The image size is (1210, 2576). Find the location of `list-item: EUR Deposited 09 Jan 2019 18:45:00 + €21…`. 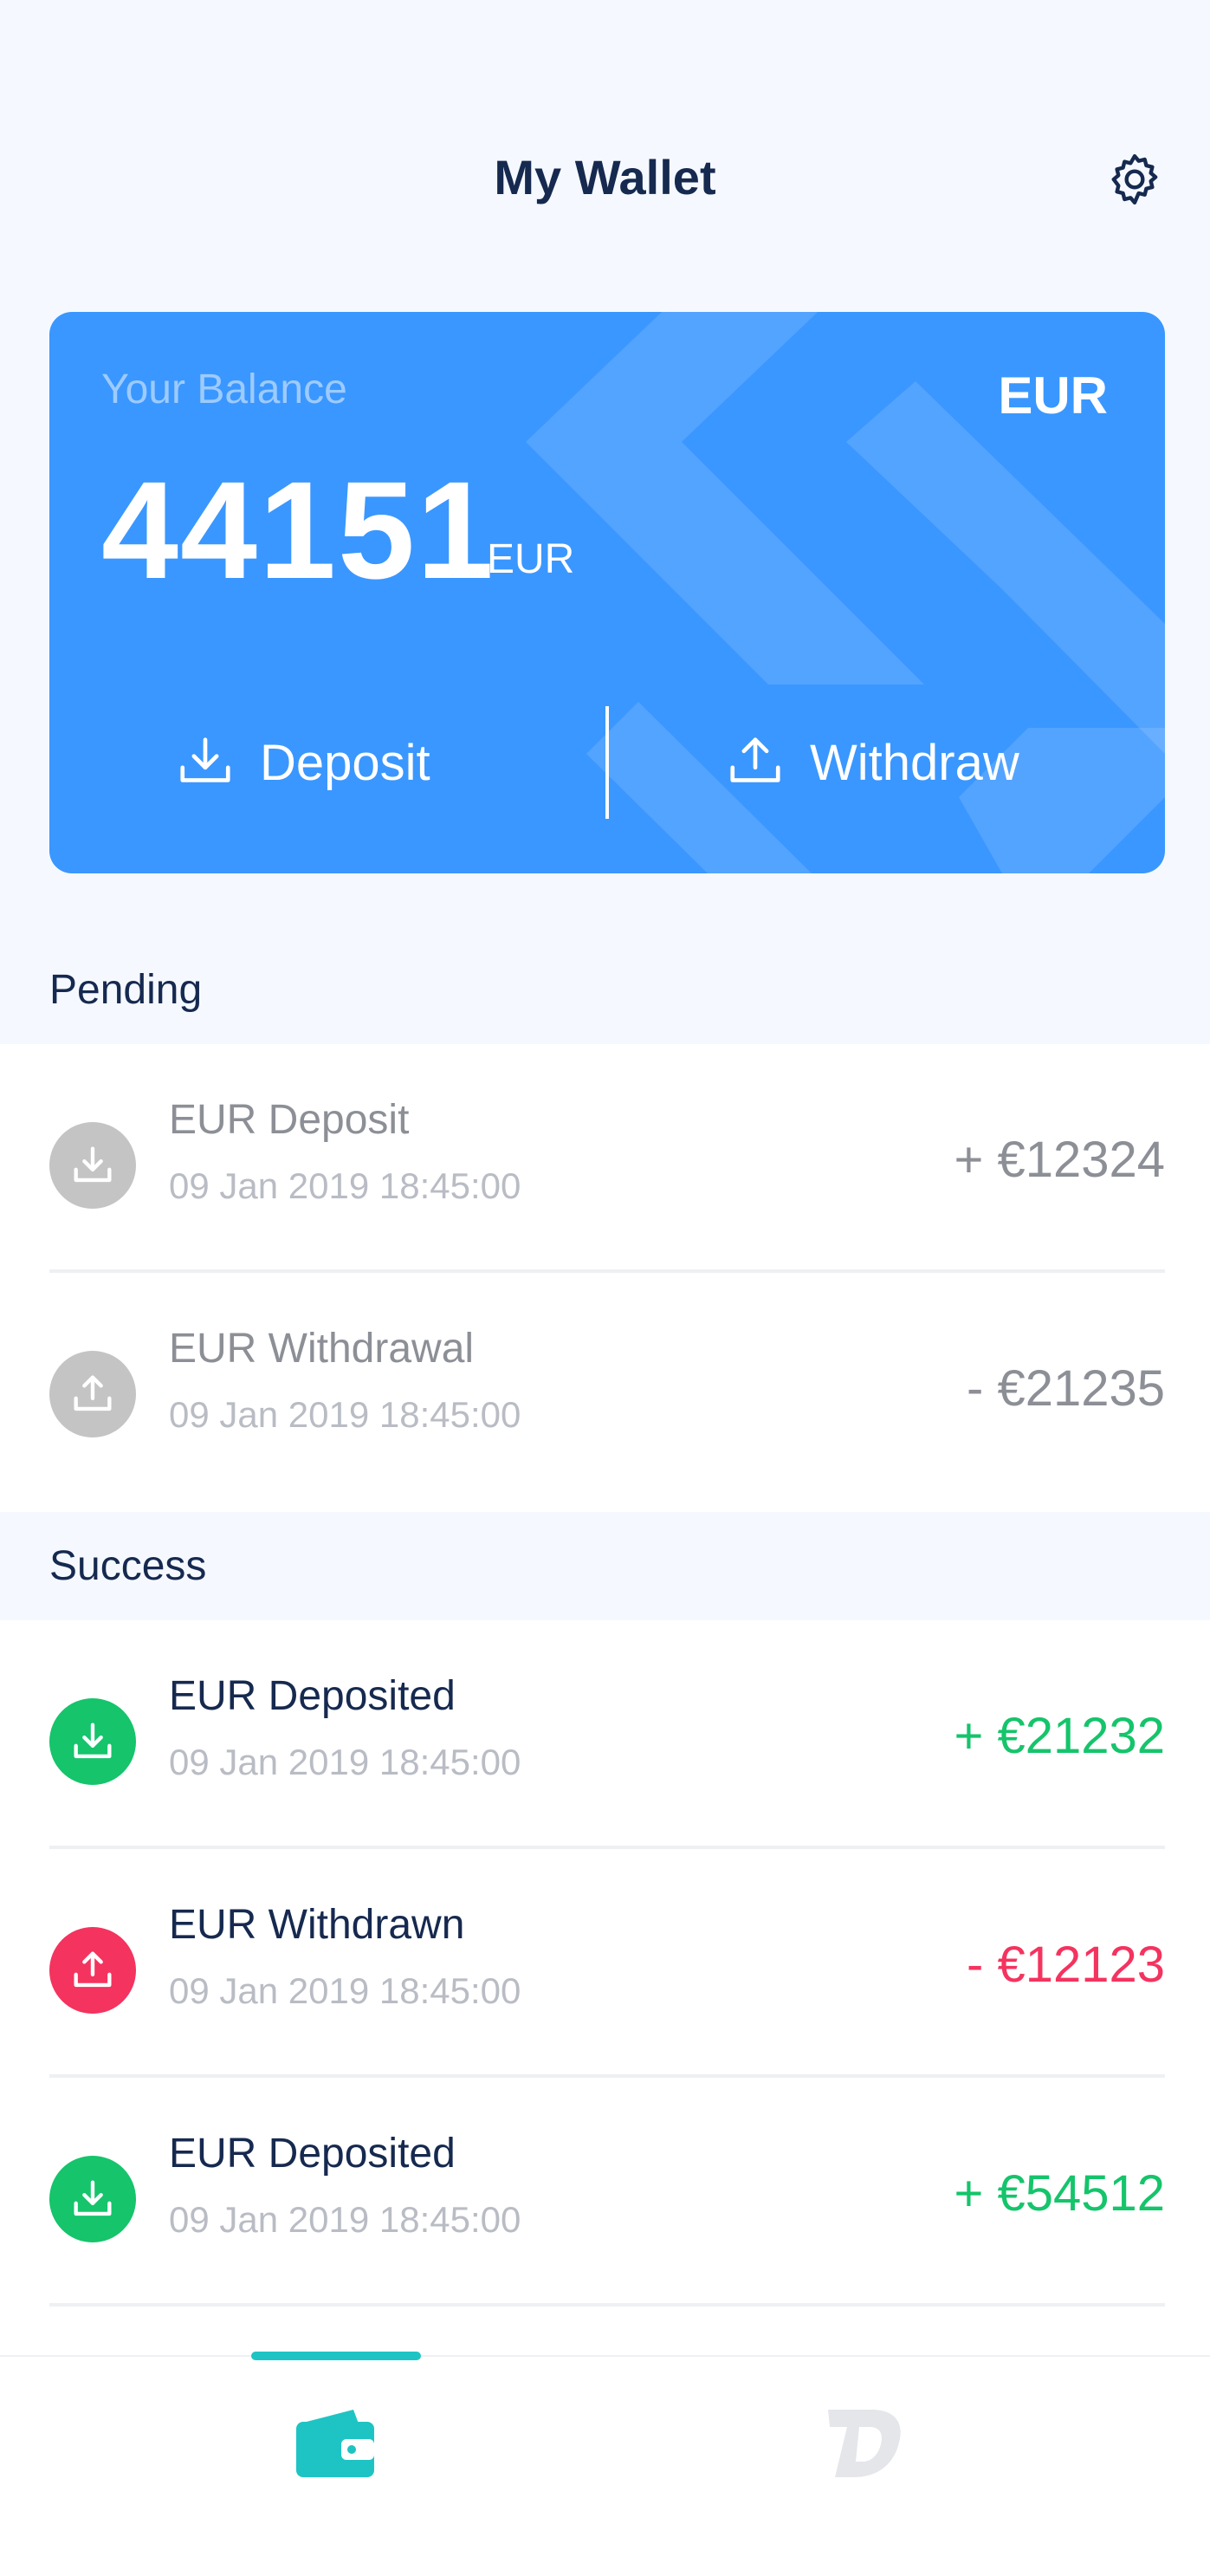

list-item: EUR Deposited 09 Jan 2019 18:45:00 + €21… is located at coordinates (607, 1735).